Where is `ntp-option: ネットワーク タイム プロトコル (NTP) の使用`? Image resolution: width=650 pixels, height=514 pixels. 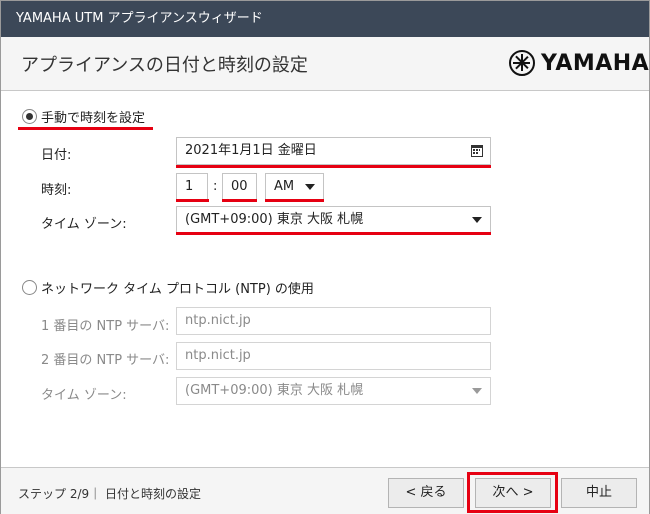
ntp-option: ネットワーク タイム プロトコル (NTP) の使用 is located at coordinates (168, 287).